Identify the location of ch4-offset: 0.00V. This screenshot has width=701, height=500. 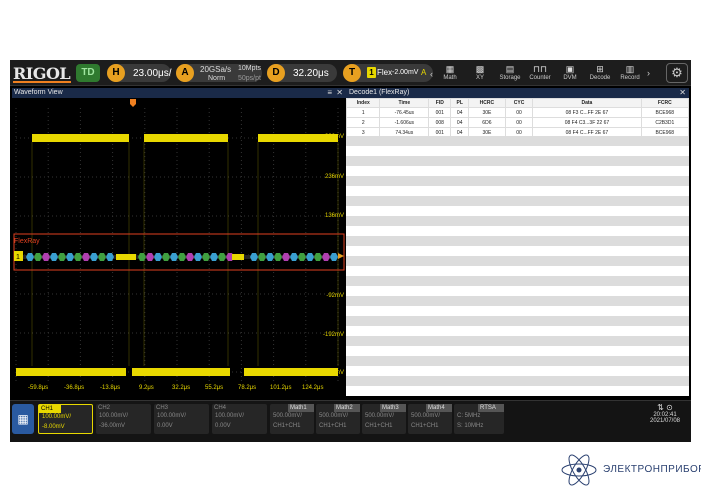
(223, 426).